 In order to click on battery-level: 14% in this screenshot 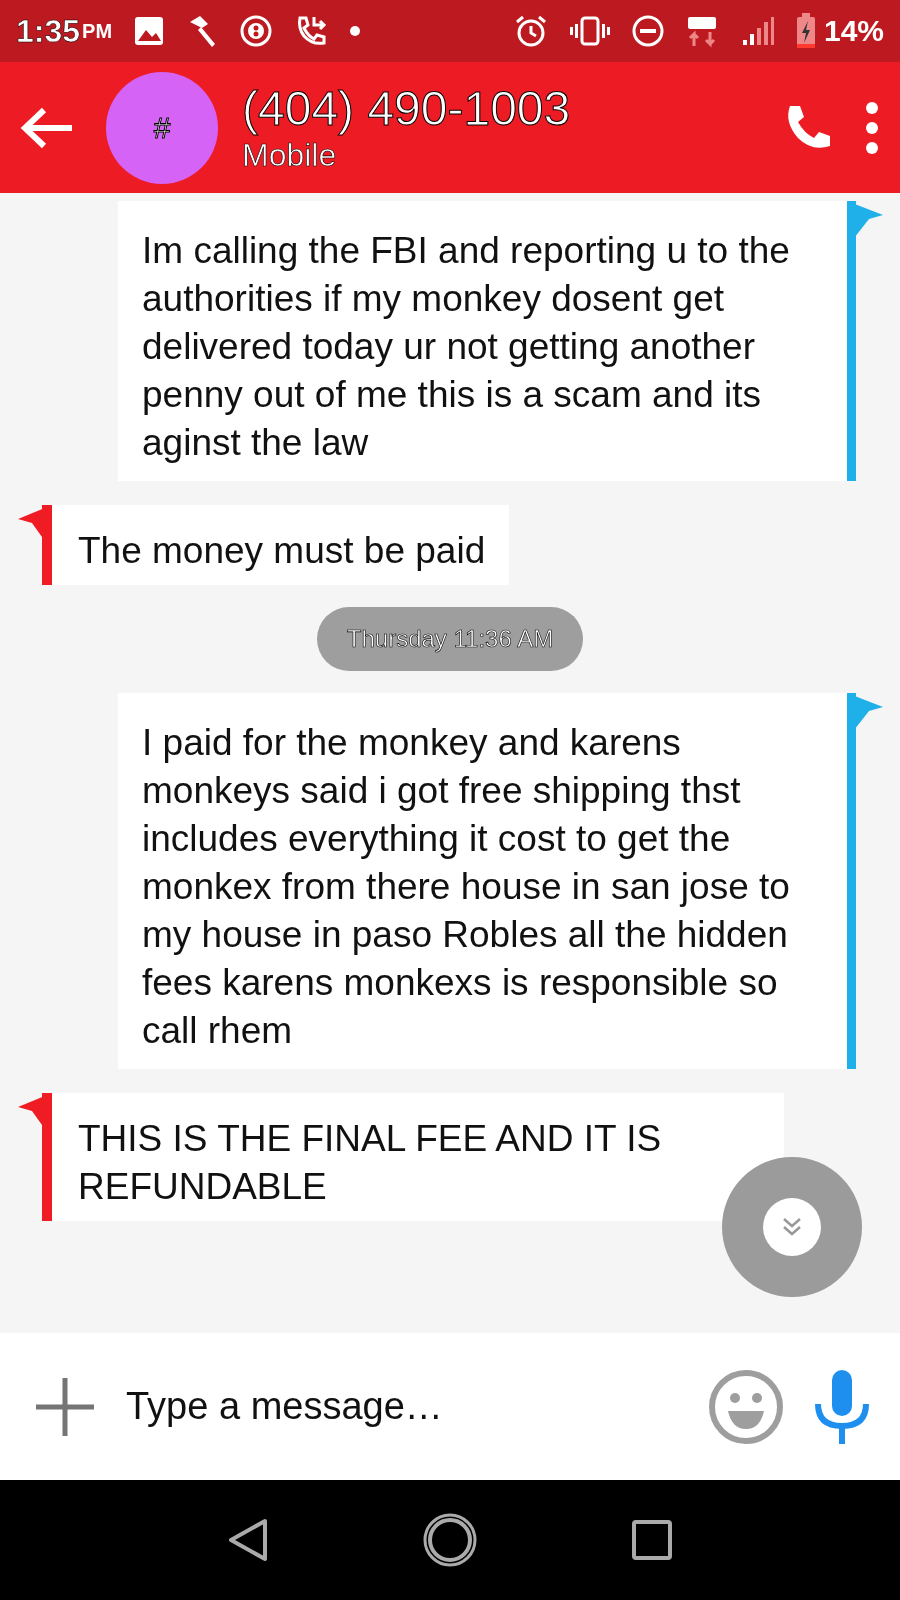, I will do `click(853, 31)`.